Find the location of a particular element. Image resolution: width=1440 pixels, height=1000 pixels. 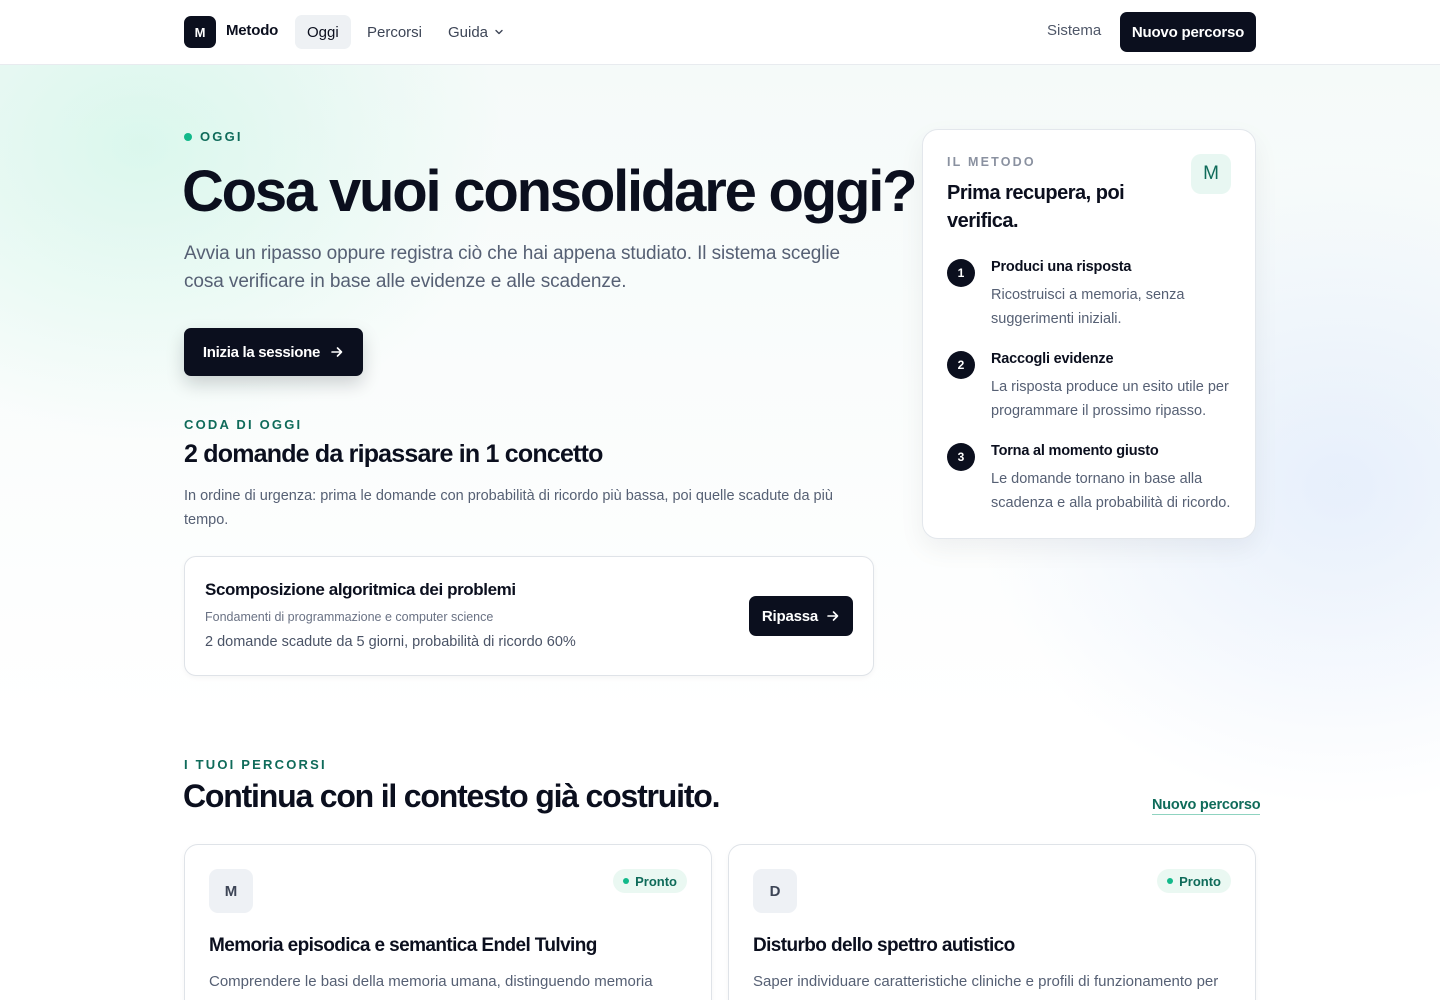

course-avatar: D is located at coordinates (775, 891).